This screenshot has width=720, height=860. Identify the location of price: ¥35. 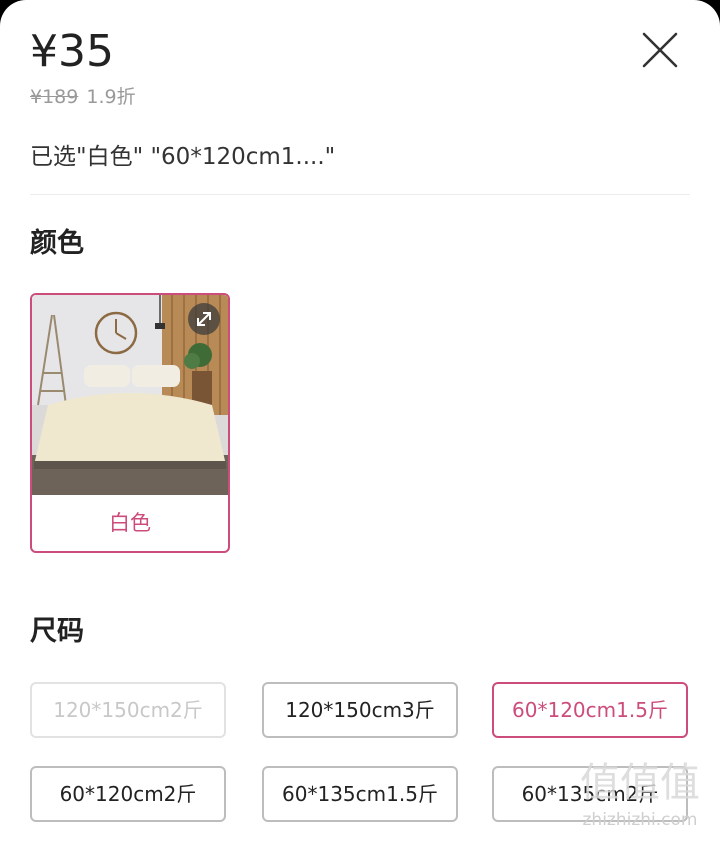
(72, 51).